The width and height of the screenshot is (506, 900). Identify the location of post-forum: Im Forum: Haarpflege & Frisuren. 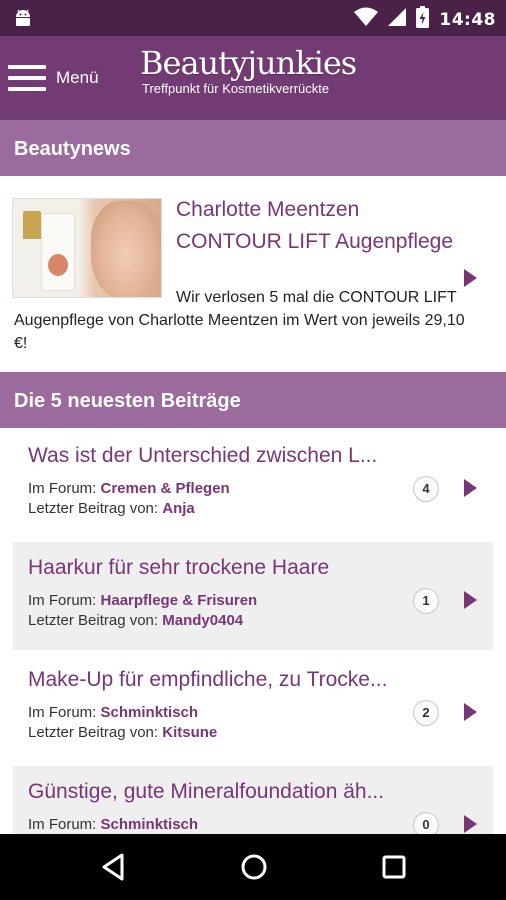
(143, 600).